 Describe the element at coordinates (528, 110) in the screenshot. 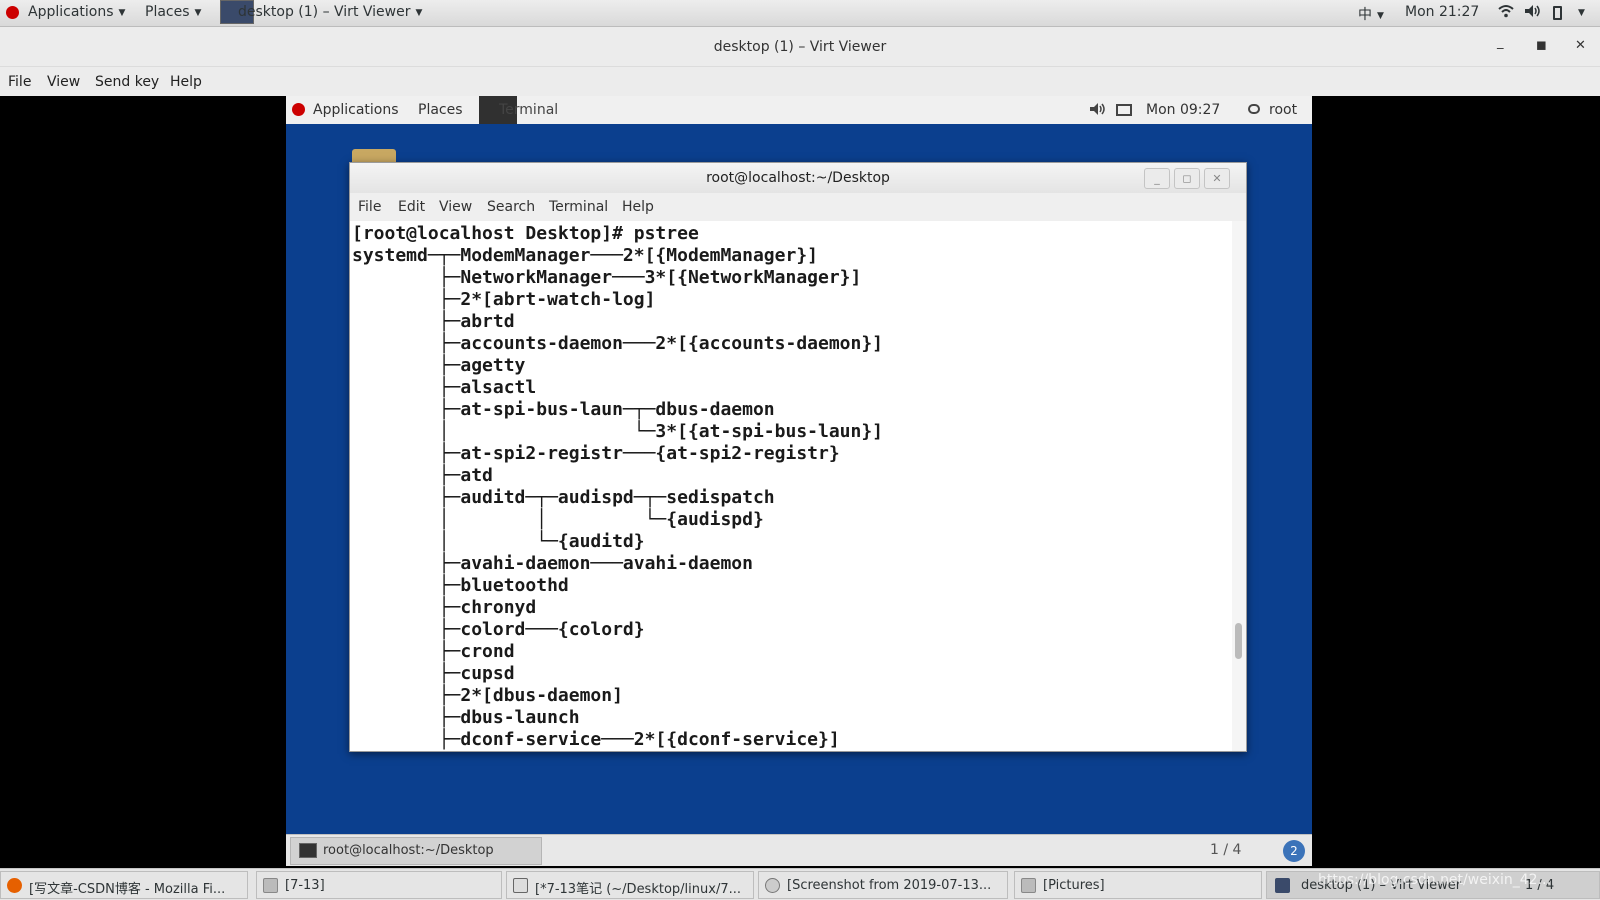

I see `guest-terminal-menu: Terminal` at that location.